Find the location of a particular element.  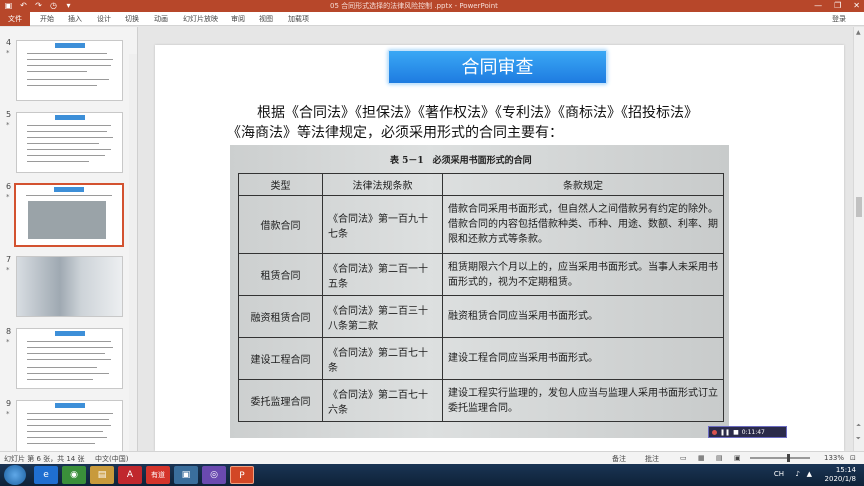

notes-button: 备注 is located at coordinates (619, 459).